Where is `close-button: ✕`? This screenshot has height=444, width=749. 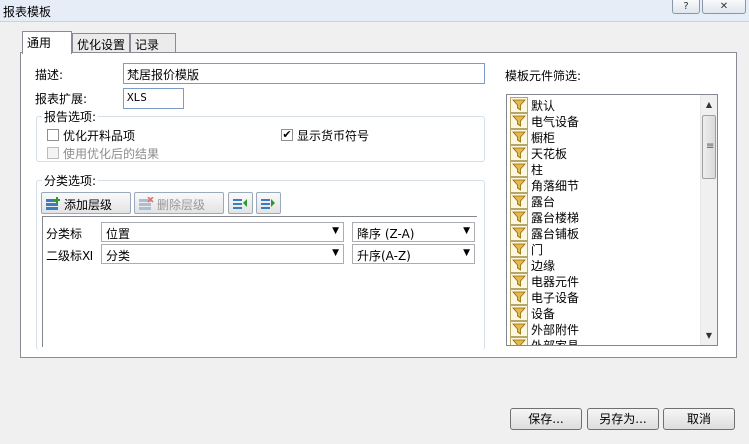 close-button: ✕ is located at coordinates (724, 7).